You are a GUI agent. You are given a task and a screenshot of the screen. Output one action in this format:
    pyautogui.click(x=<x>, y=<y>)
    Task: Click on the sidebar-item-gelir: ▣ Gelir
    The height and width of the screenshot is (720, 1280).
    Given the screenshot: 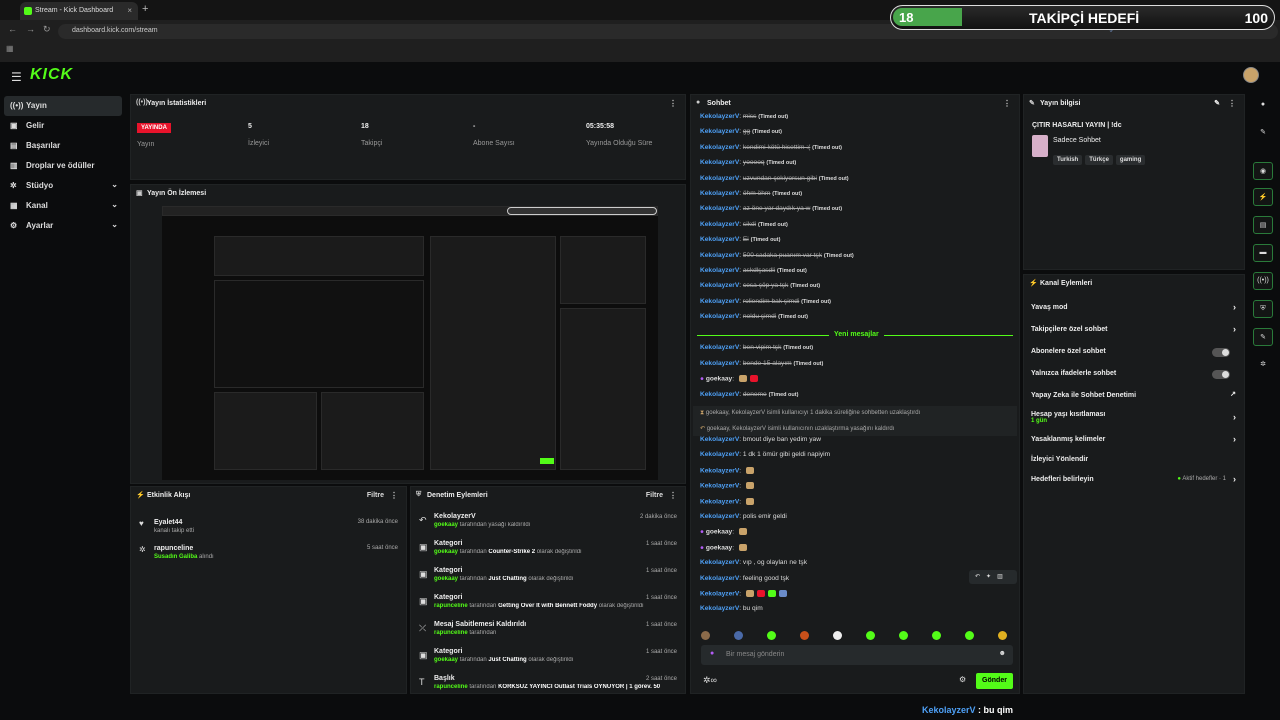 What is the action you would take?
    pyautogui.click(x=63, y=126)
    